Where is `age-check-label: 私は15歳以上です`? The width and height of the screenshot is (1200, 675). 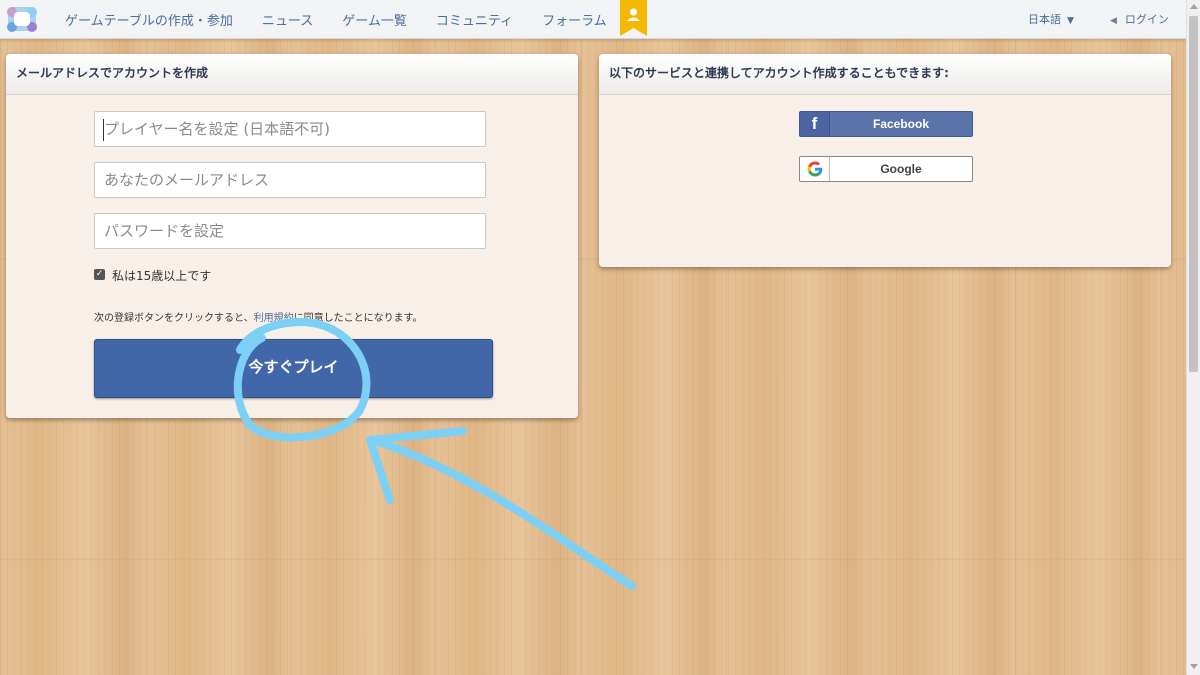 age-check-label: 私は15歳以上です is located at coordinates (162, 276).